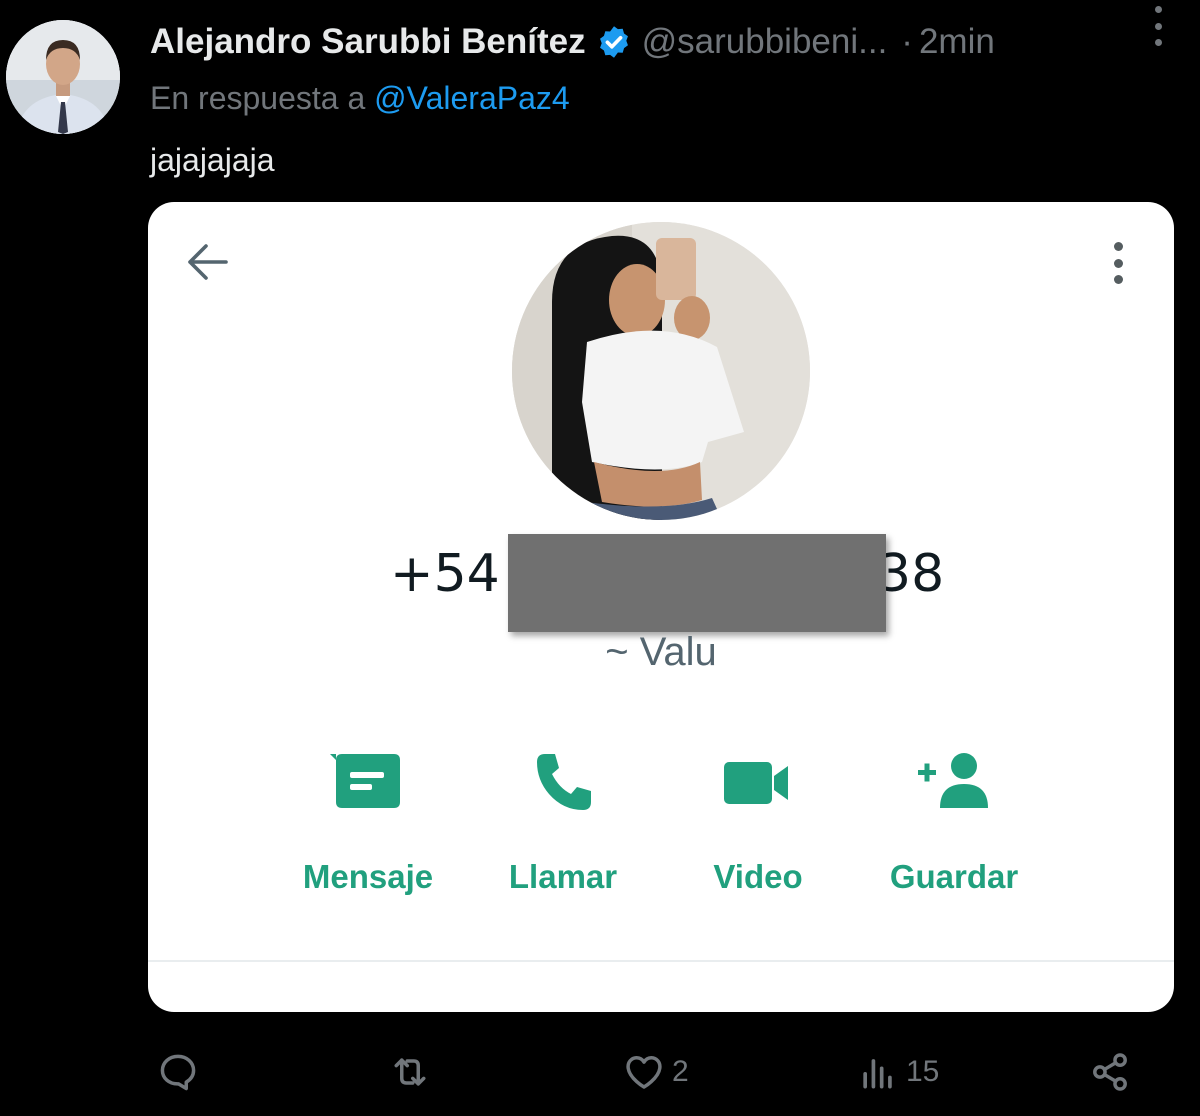 The height and width of the screenshot is (1116, 1200). What do you see at coordinates (368, 42) in the screenshot?
I see `author-name: Alejandro Sarubbi Benítez` at bounding box center [368, 42].